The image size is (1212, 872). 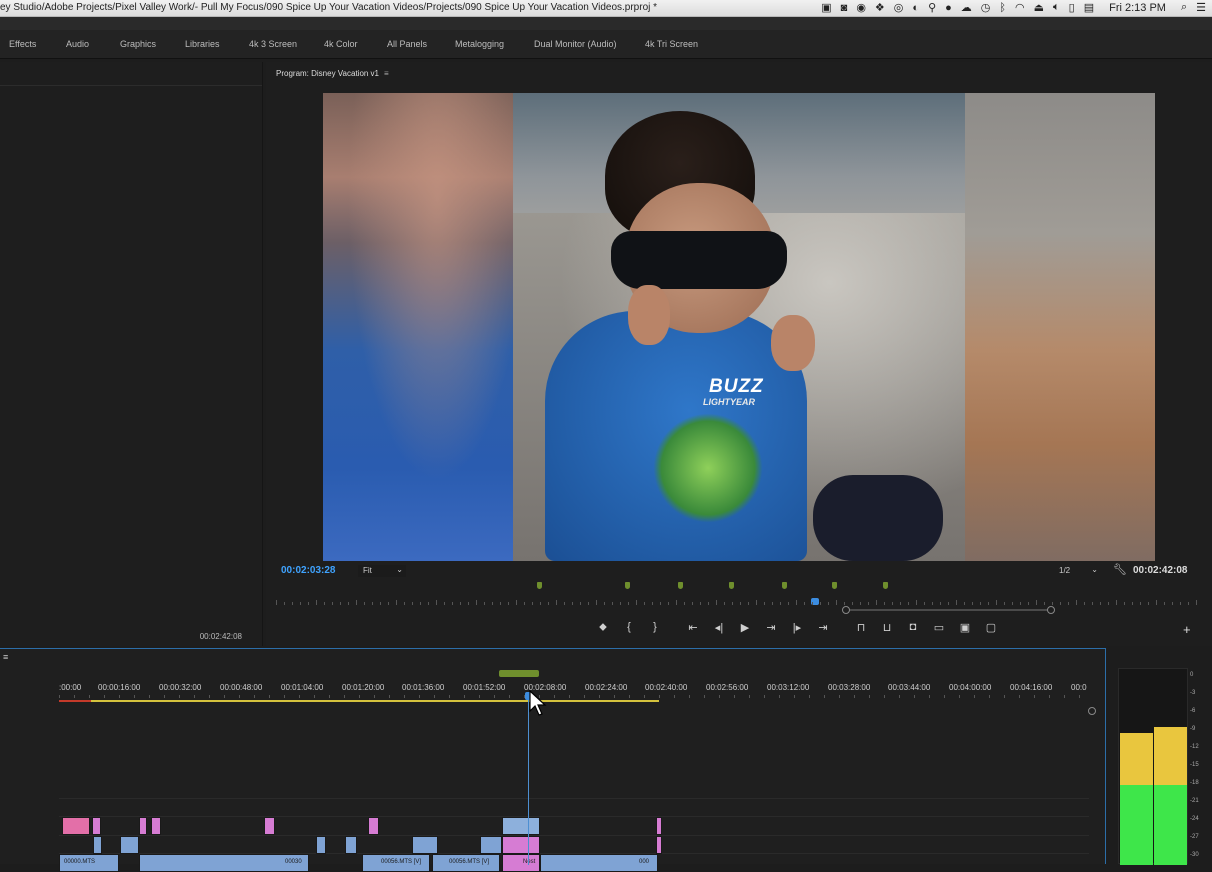 I want to click on nest-clip-v2, so click(x=521, y=845).